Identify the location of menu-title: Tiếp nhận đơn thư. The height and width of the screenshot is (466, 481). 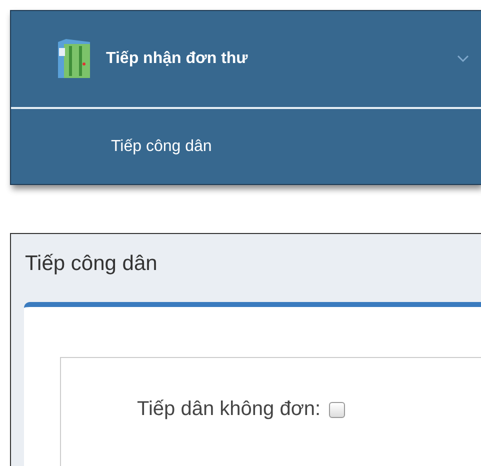
(177, 59).